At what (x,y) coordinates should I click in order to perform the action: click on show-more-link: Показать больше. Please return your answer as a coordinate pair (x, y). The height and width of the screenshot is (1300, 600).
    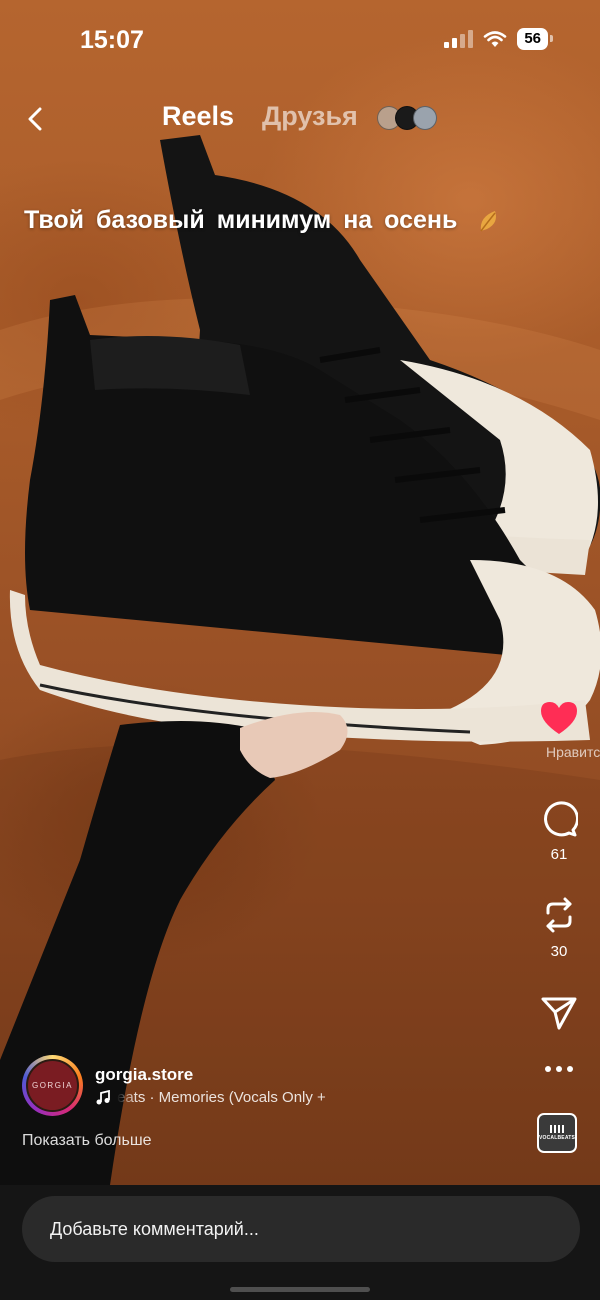
    Looking at the image, I should click on (87, 1141).